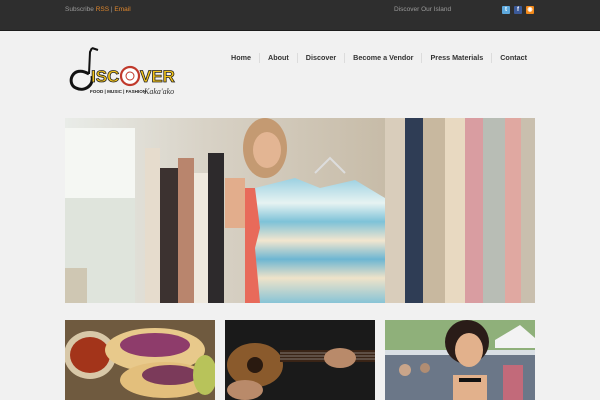 The image size is (600, 400). I want to click on nav-contact: Contact, so click(513, 58).